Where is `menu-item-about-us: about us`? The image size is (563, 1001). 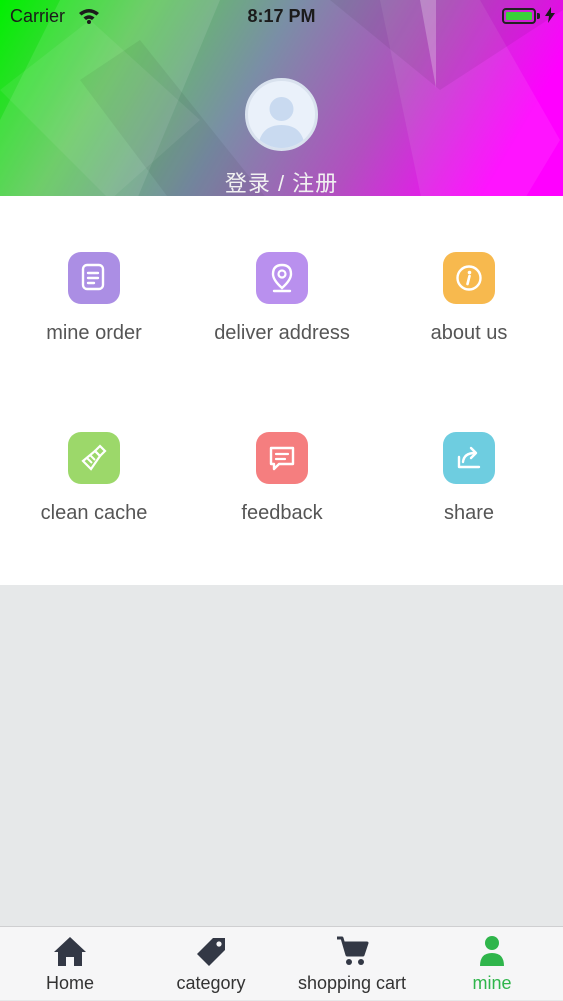 menu-item-about-us: about us is located at coordinates (469, 312).